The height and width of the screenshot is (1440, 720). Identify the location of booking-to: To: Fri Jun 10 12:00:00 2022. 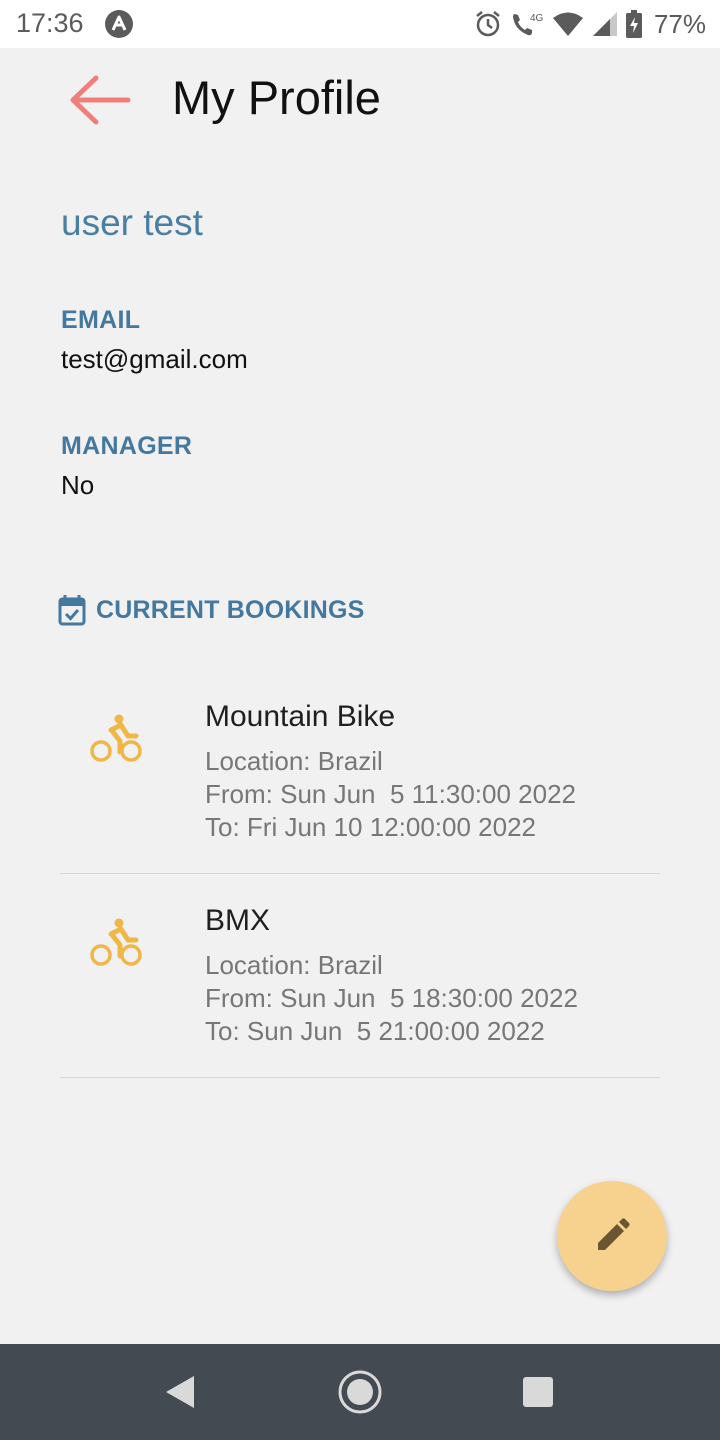
(371, 827).